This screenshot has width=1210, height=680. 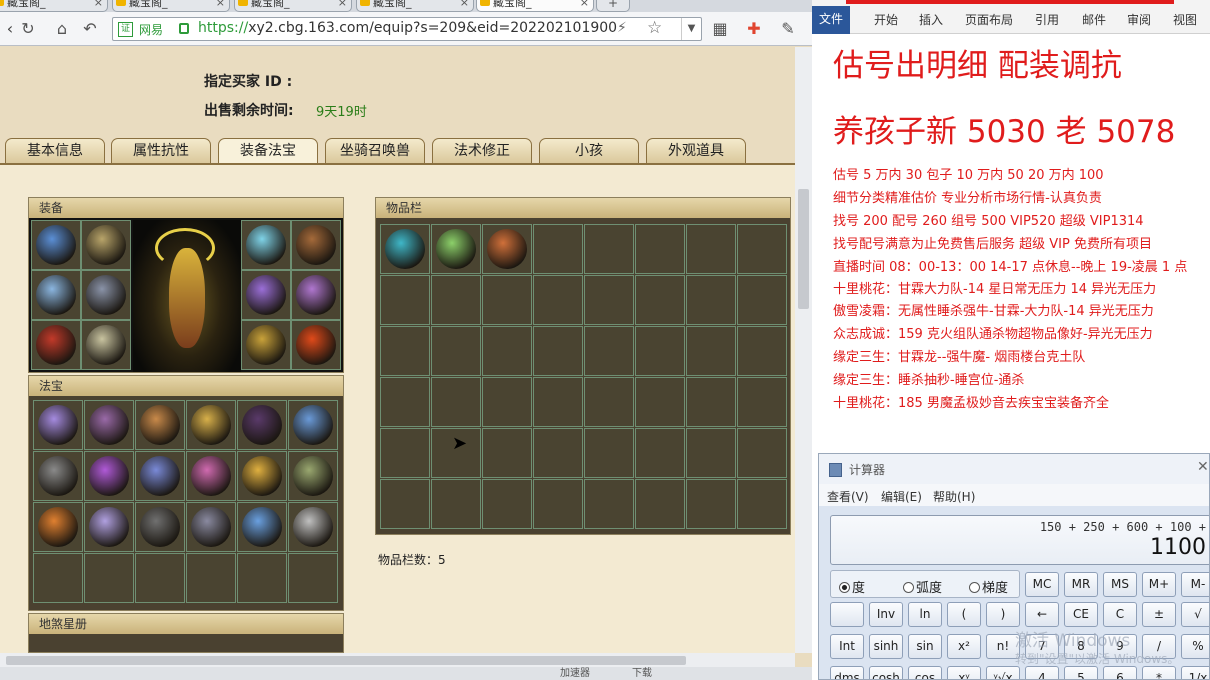 What do you see at coordinates (1094, 19) in the screenshot?
I see `tab-mailings: 邮件` at bounding box center [1094, 19].